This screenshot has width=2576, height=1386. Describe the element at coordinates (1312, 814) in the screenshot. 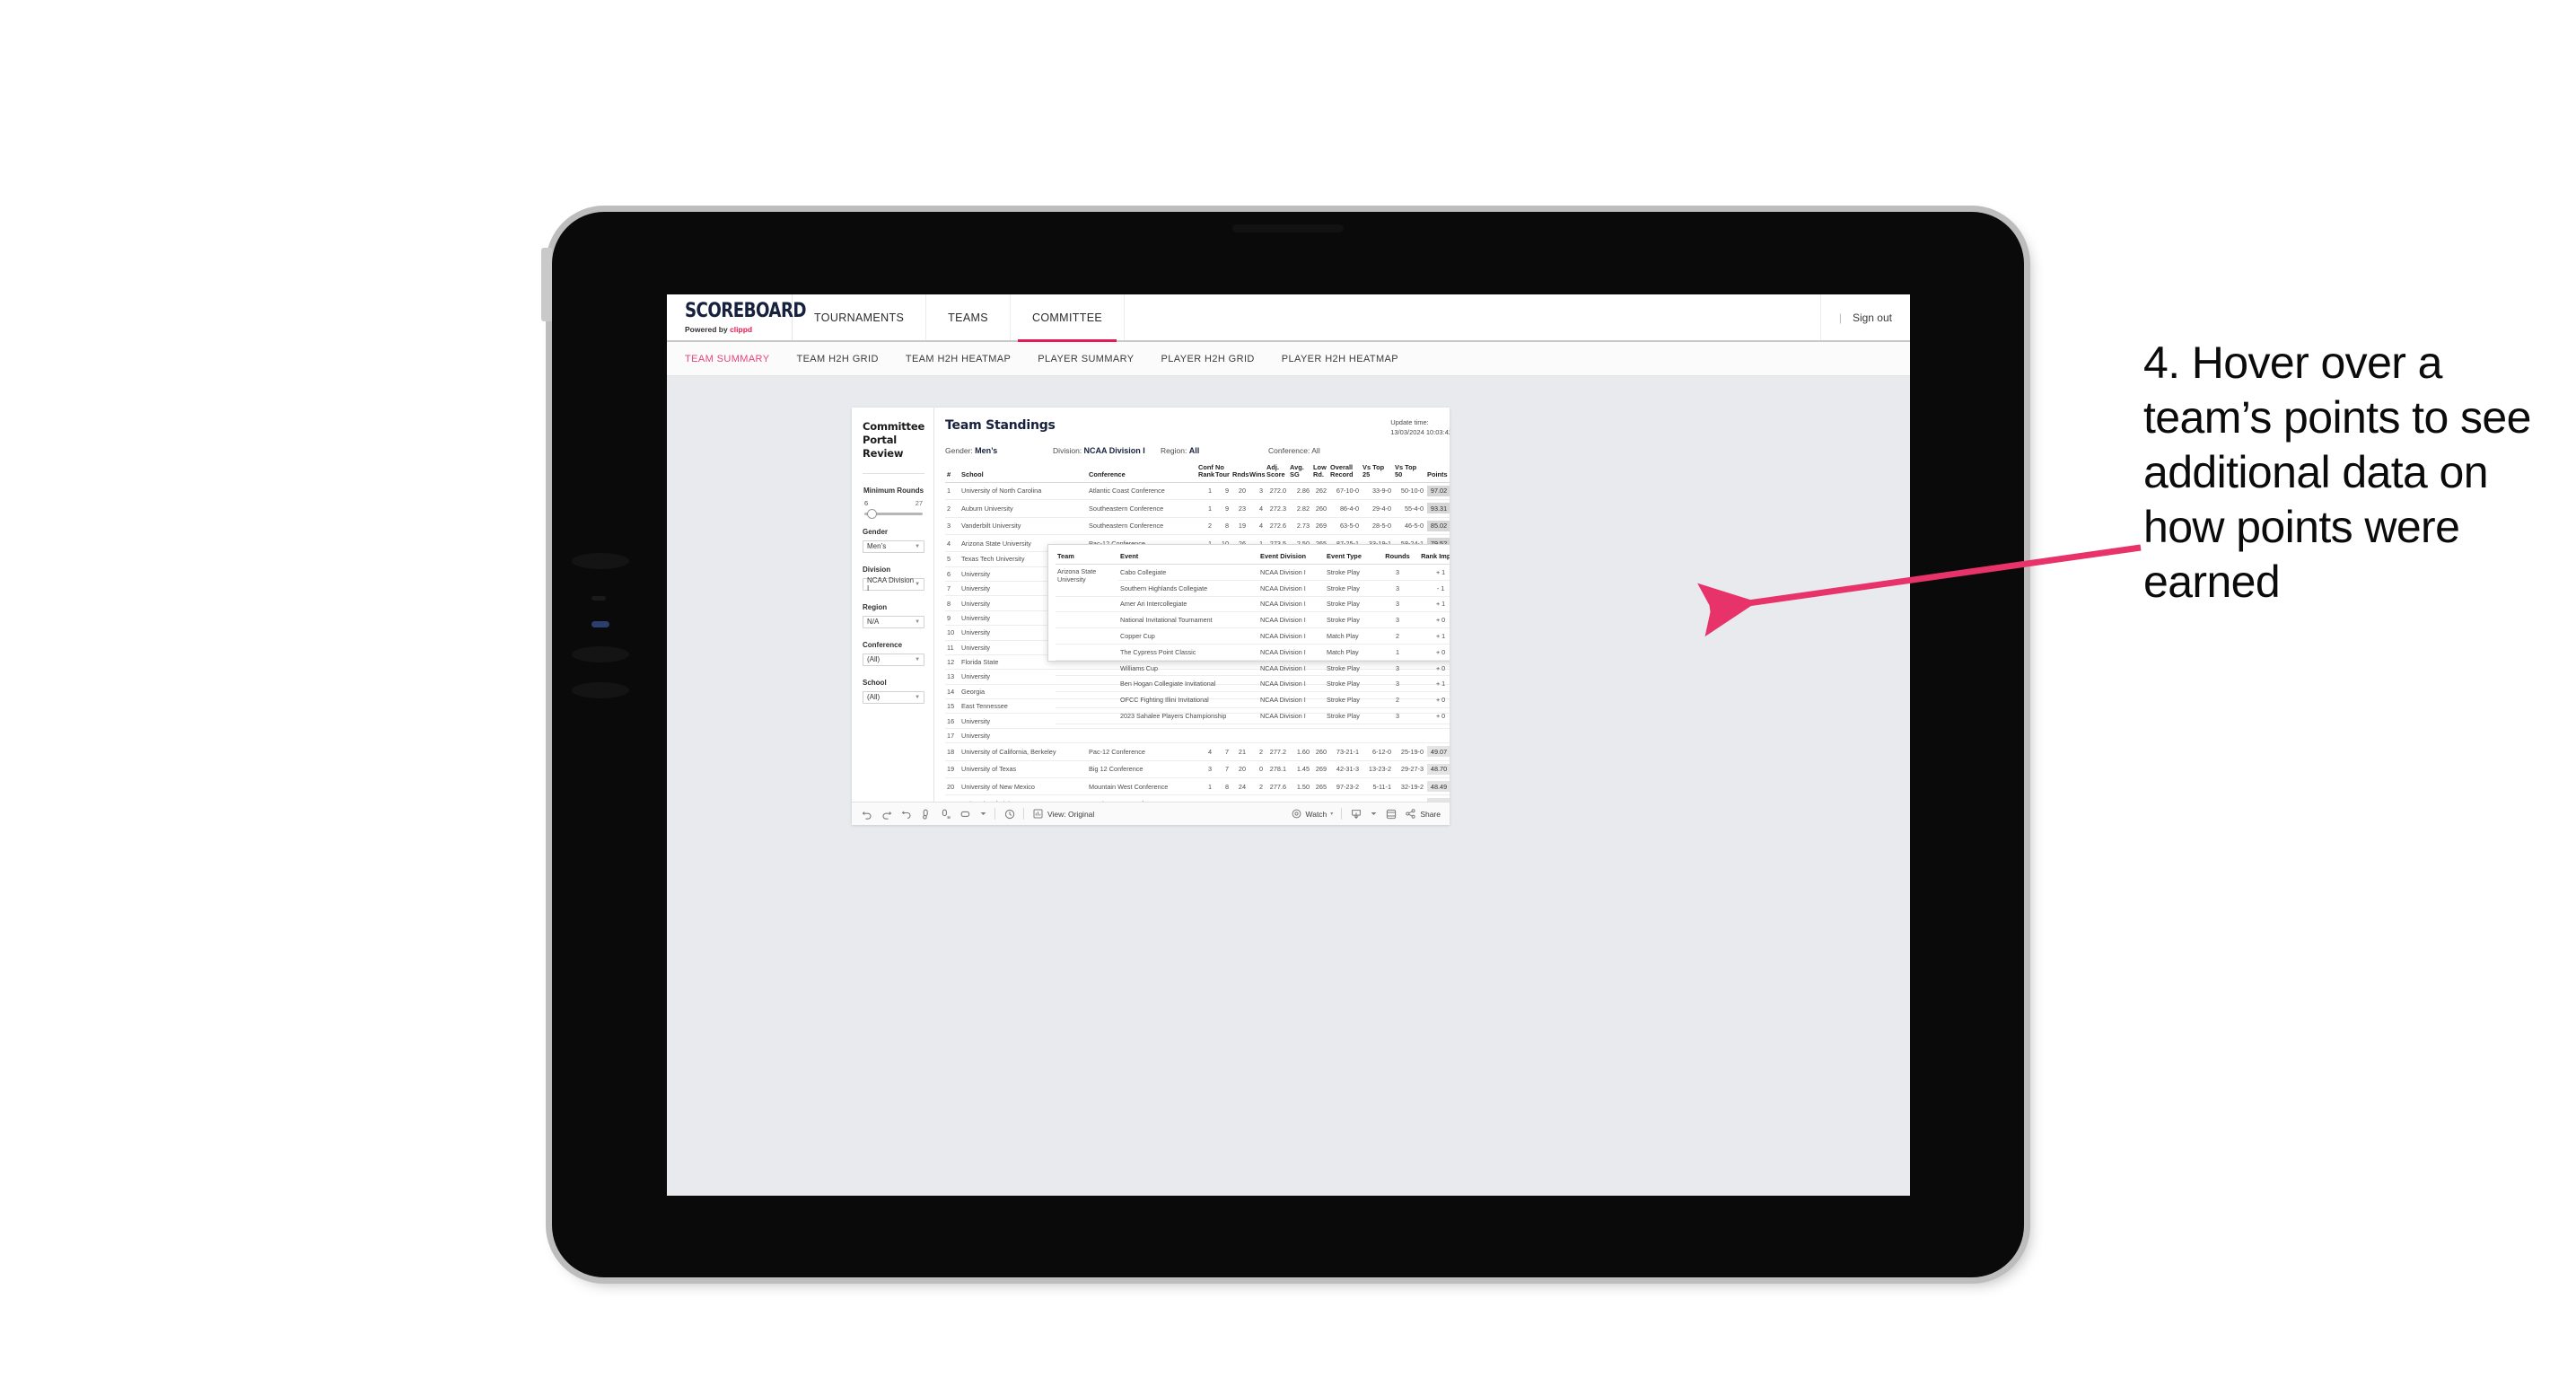

I see `watch-button: Watch ▾` at that location.